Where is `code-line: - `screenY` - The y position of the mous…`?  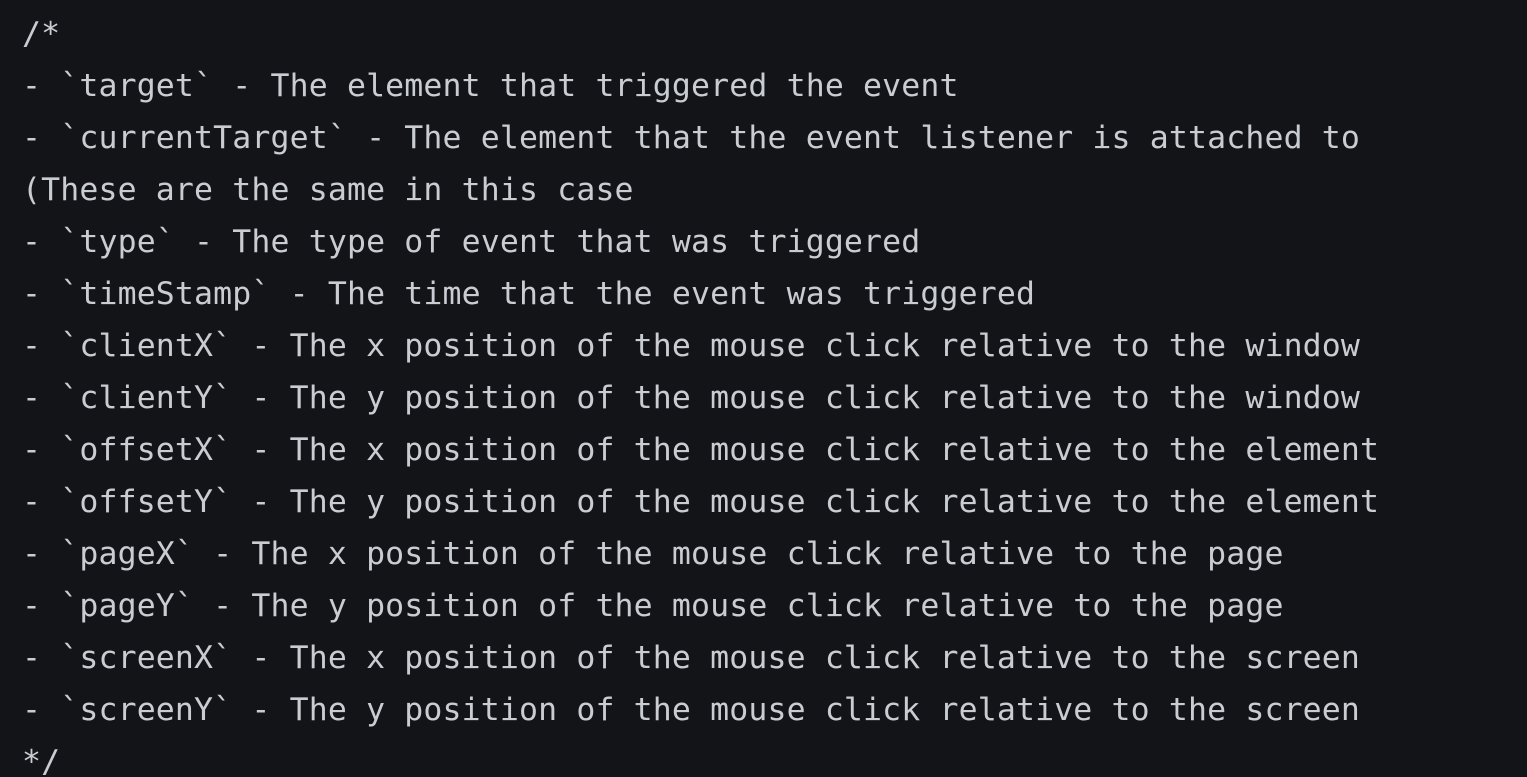
code-line: - `screenY` - The y position of the mous… is located at coordinates (691, 710).